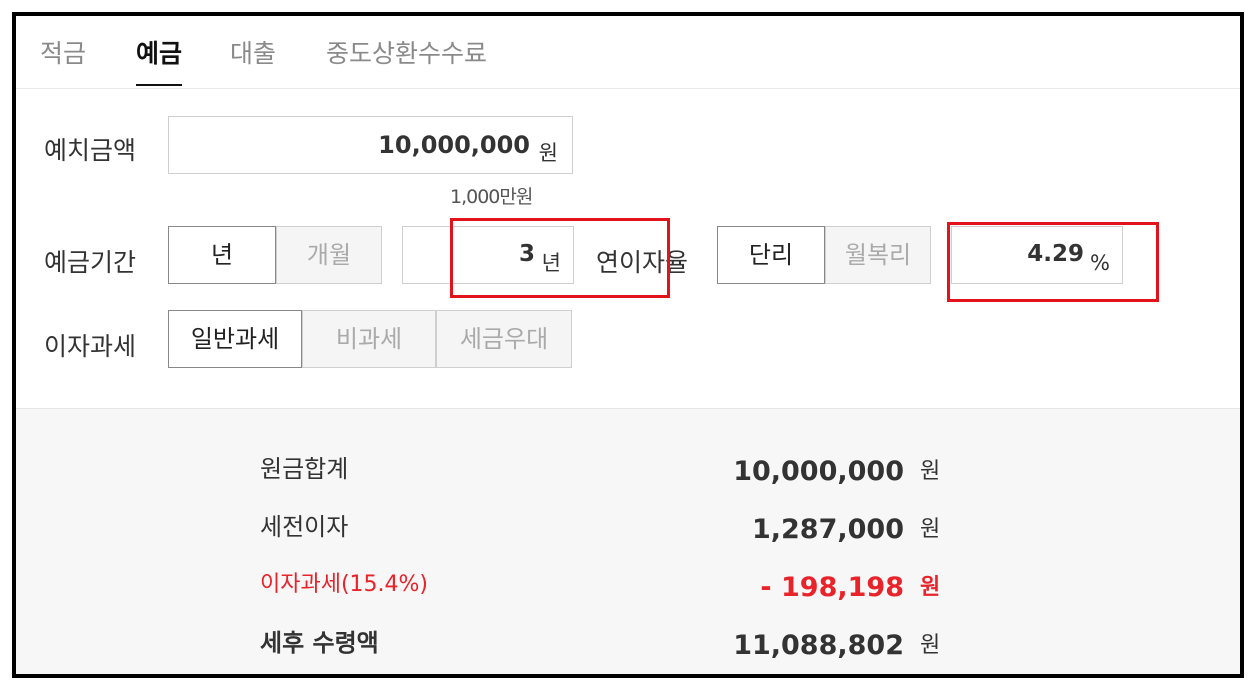  Describe the element at coordinates (304, 527) in the screenshot. I see `result-label-pretax-interest: 세전이자` at that location.